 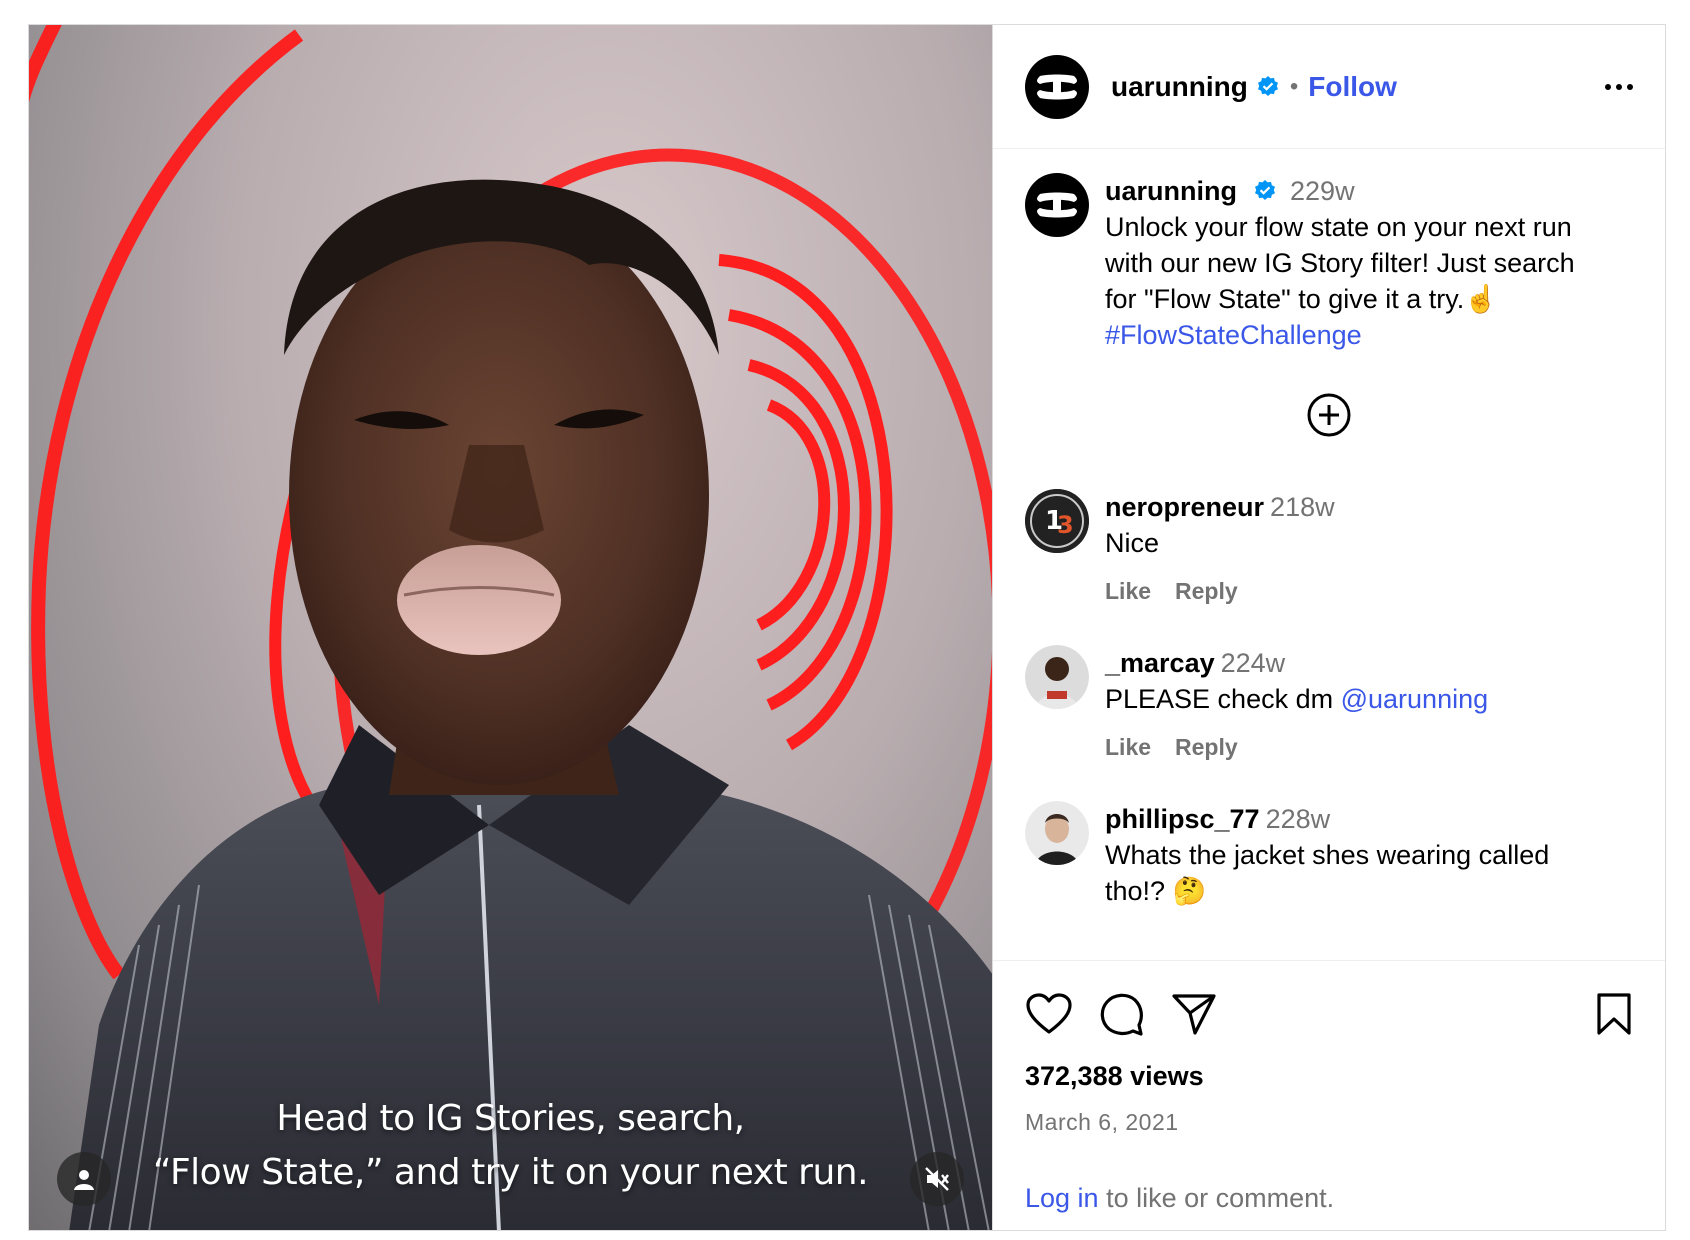 I want to click on comment-body: neropreneur 218w Nice Like Reply, so click(x=1220, y=549).